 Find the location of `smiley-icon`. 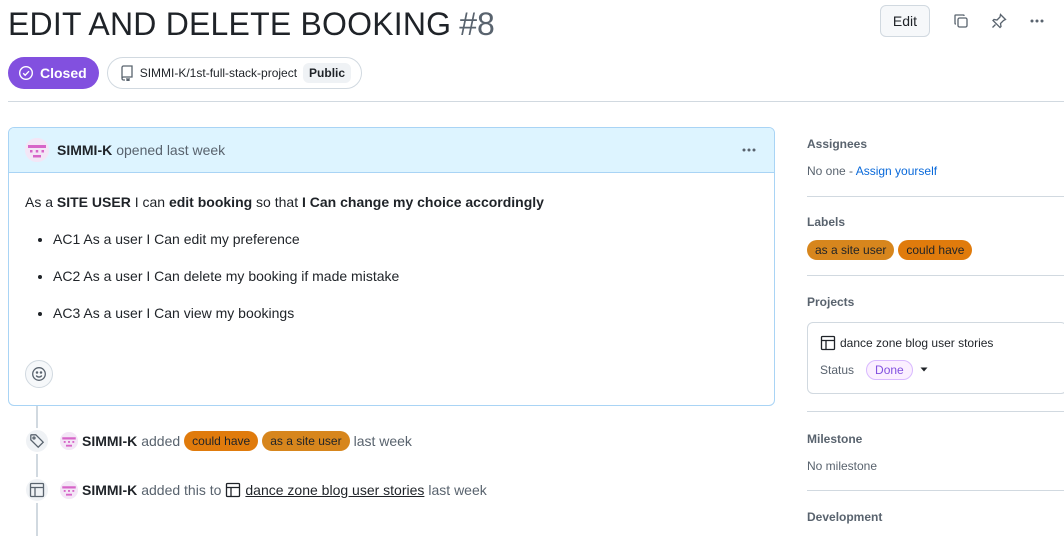

smiley-icon is located at coordinates (39, 374).